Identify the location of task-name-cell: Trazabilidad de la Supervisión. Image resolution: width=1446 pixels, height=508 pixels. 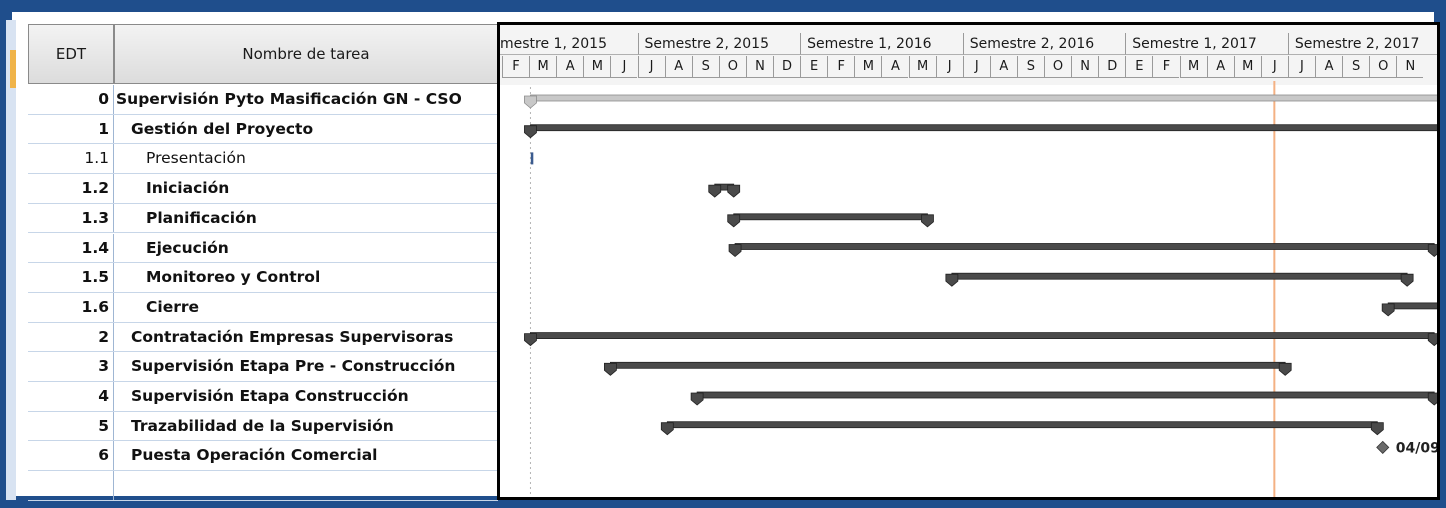
(255, 426).